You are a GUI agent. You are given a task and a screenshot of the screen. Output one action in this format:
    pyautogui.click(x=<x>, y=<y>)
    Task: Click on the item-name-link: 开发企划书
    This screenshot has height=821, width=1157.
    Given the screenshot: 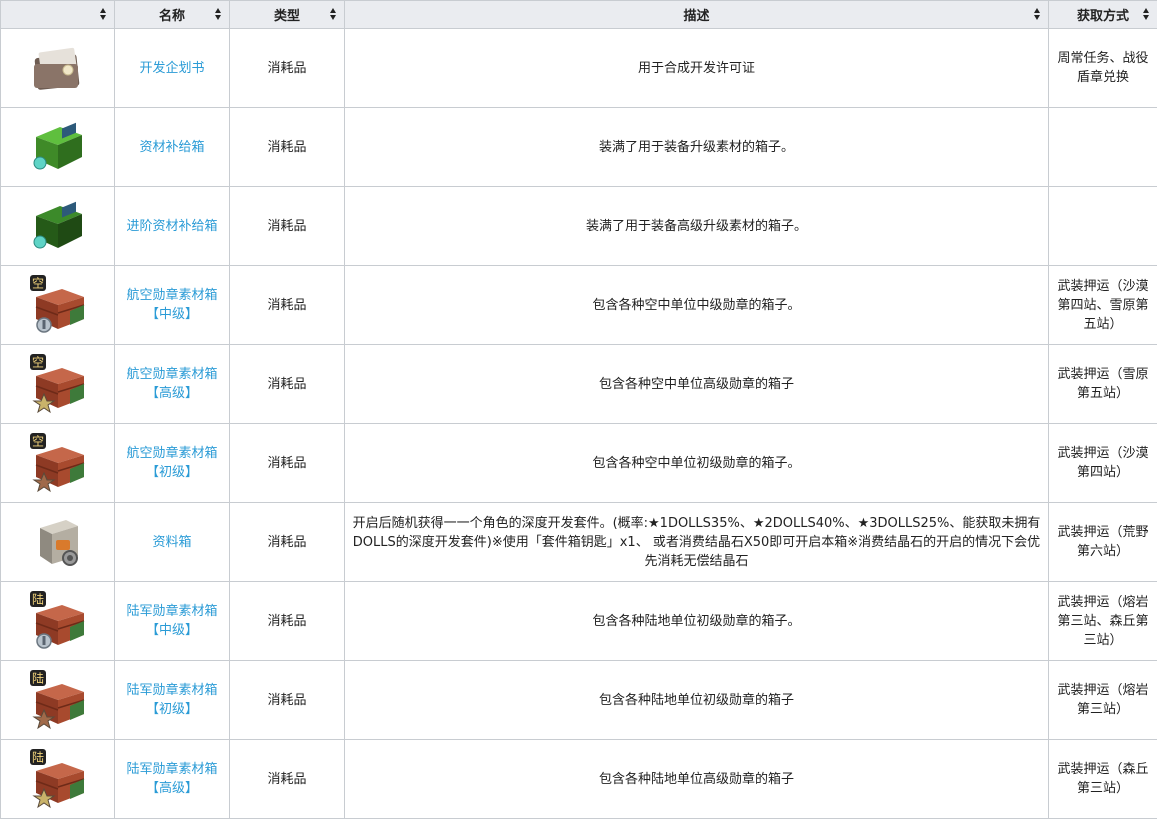 What is the action you would take?
    pyautogui.click(x=171, y=68)
    